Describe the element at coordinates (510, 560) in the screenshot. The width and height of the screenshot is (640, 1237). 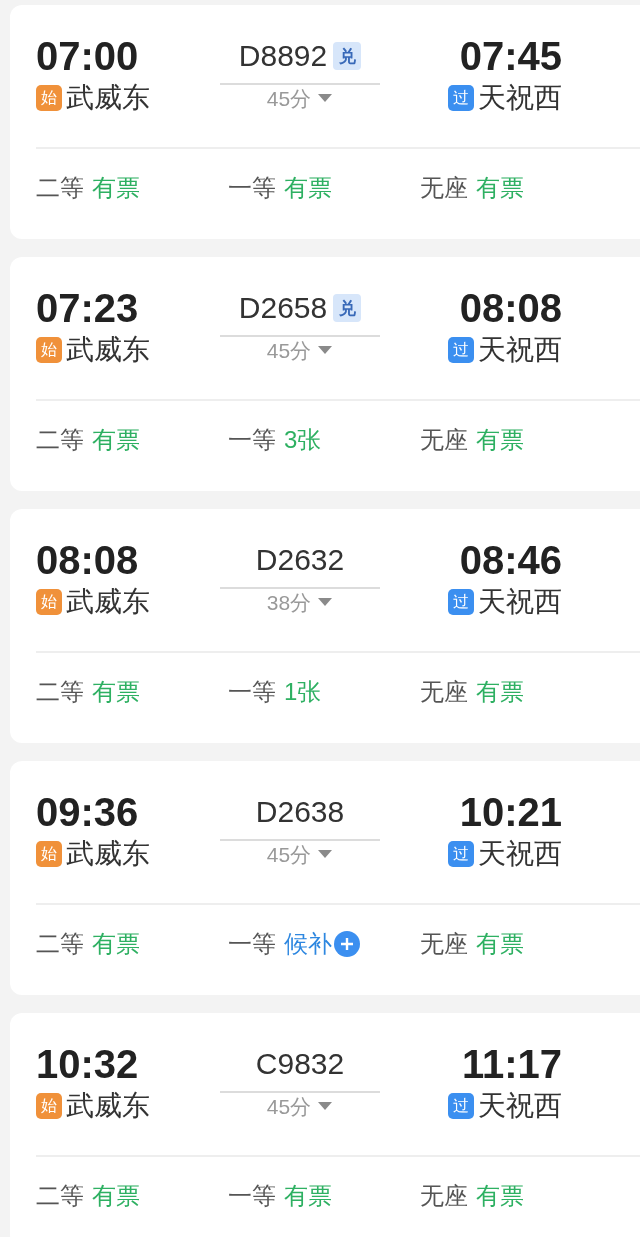
I see `arrival-time: 08:46` at that location.